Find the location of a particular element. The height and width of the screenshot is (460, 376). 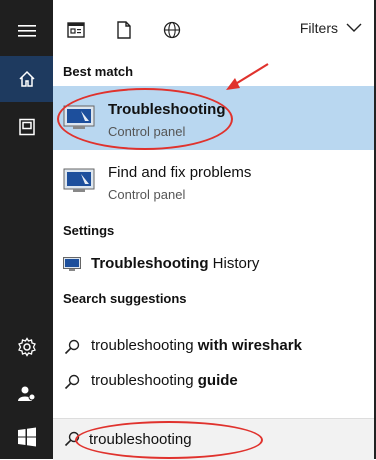

hamburger-menu-icon is located at coordinates (26, 31).